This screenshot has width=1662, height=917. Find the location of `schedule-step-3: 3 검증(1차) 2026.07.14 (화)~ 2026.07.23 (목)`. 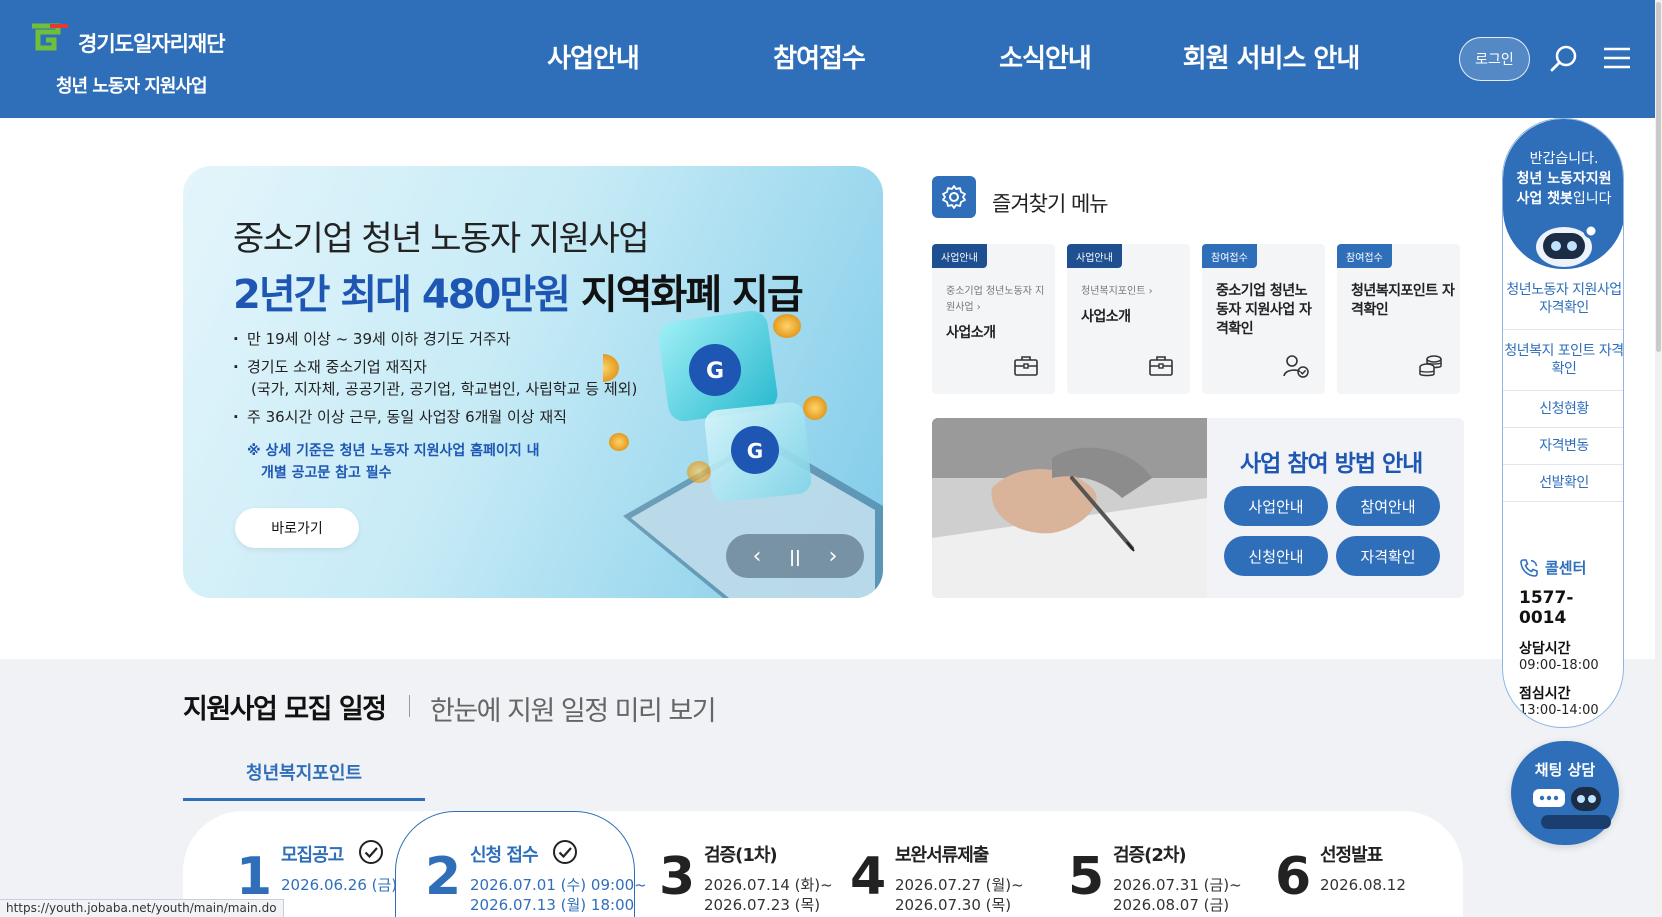

schedule-step-3: 3 검증(1차) 2026.07.14 (화)~ 2026.07.23 (목) is located at coordinates (746, 878).